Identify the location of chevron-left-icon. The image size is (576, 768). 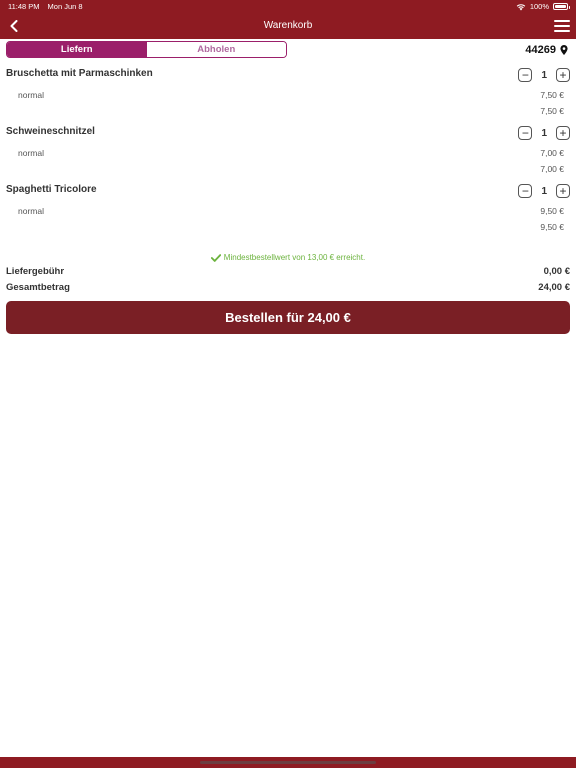
(14, 26).